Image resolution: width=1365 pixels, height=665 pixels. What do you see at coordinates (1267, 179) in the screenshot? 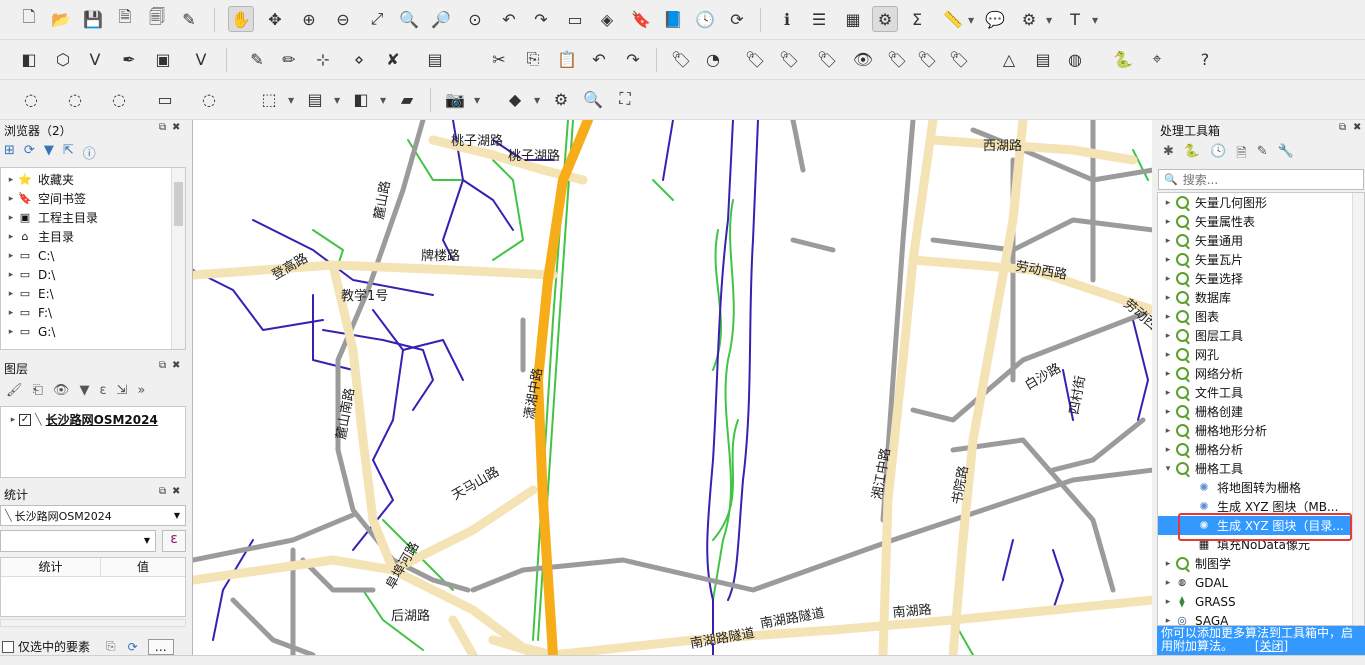
I see `search-input` at bounding box center [1267, 179].